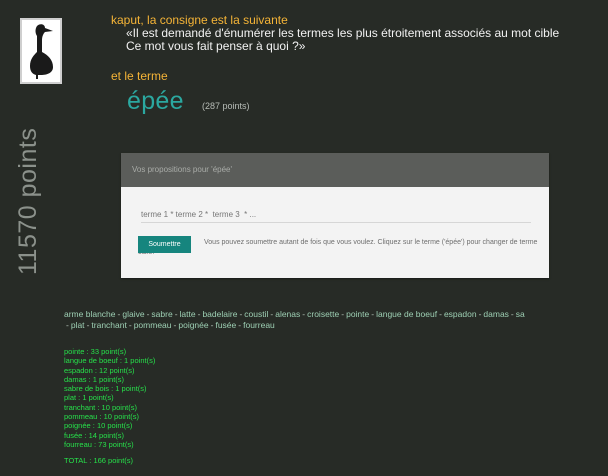 Image resolution: width=608 pixels, height=476 pixels. What do you see at coordinates (219, 314) in the screenshot?
I see `suggestion-term: badelaire` at bounding box center [219, 314].